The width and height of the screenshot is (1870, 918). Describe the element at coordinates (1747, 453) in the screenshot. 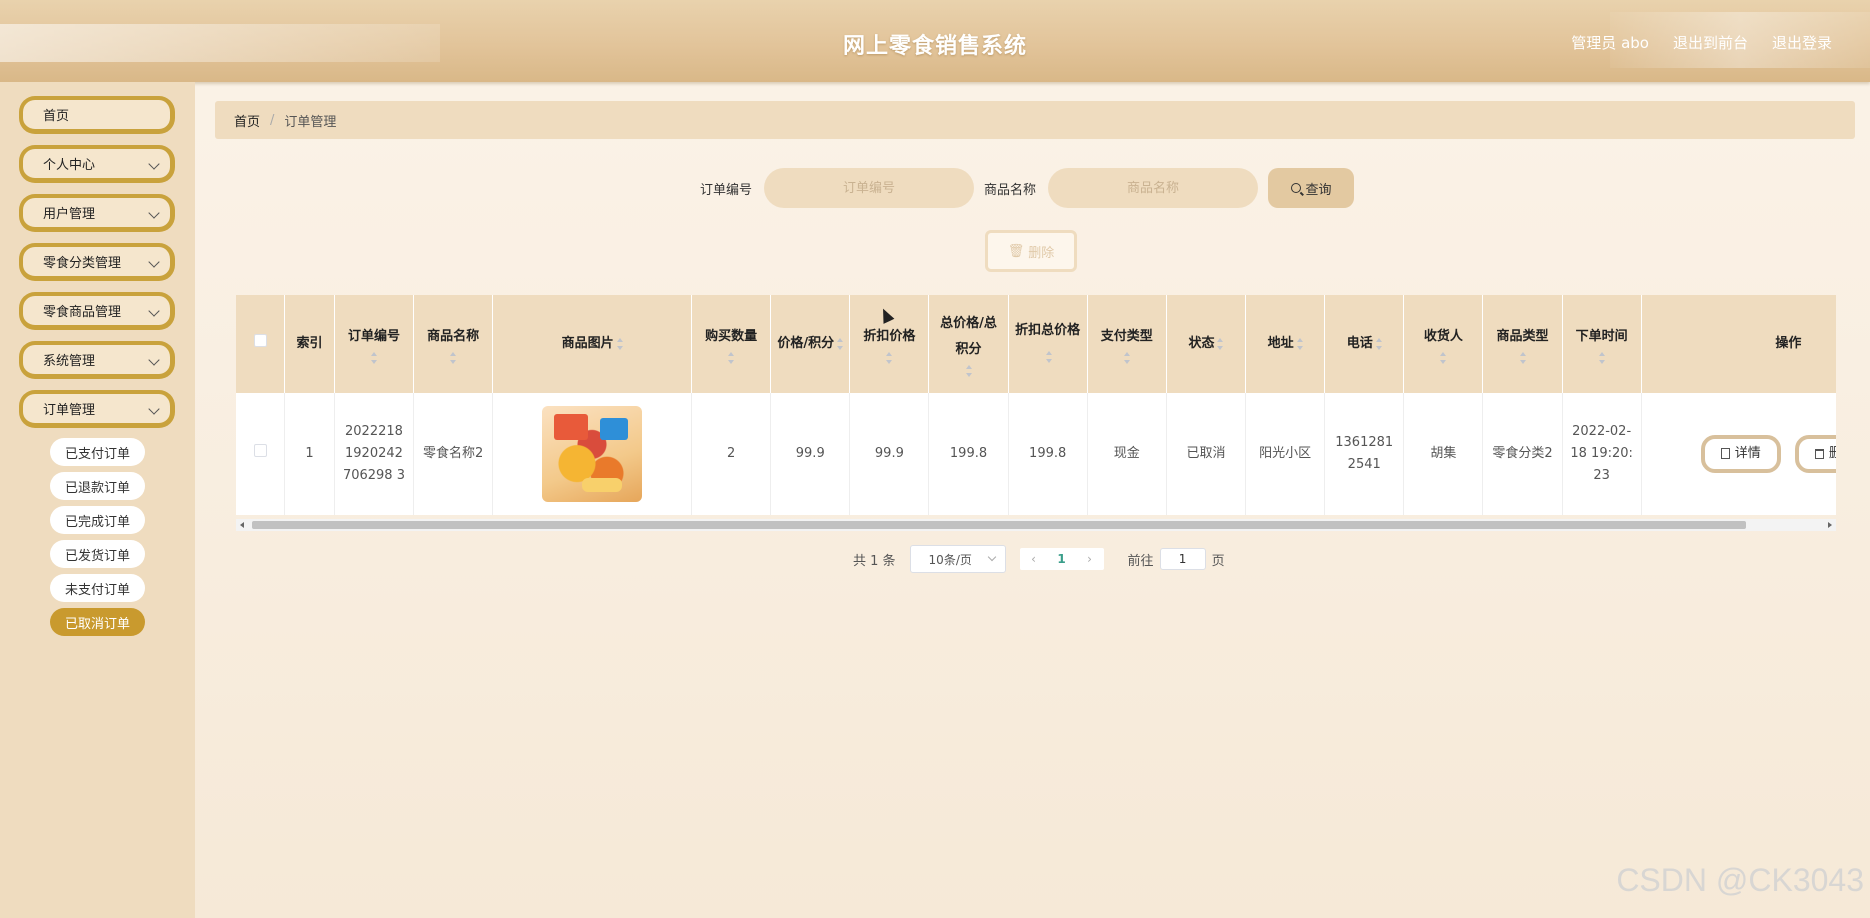

I see `detail-button-label: 详情` at that location.